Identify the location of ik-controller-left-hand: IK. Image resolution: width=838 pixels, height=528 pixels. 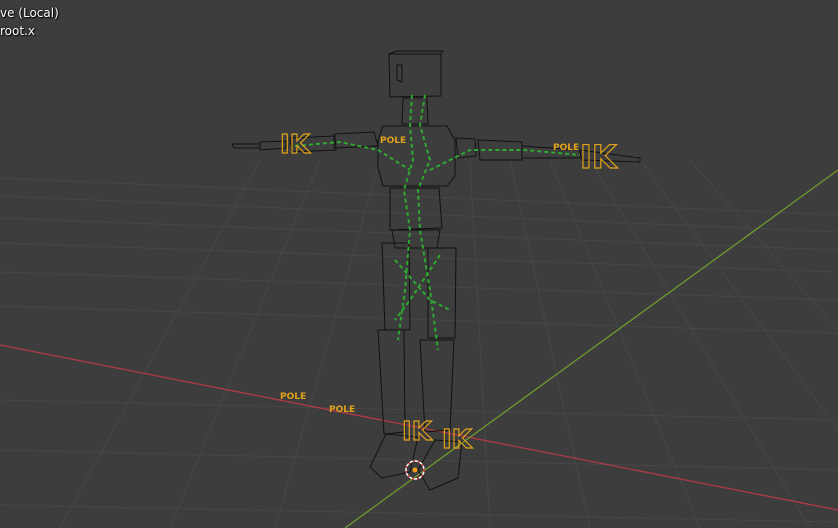
(295, 144).